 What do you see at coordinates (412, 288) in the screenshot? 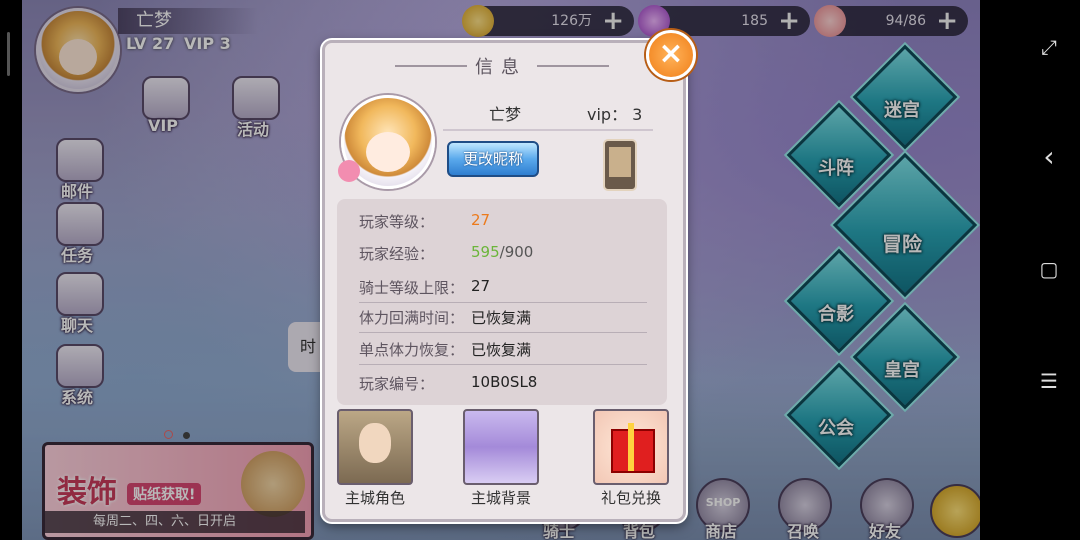
I see `info-key: 骑士等级上限：` at bounding box center [412, 288].